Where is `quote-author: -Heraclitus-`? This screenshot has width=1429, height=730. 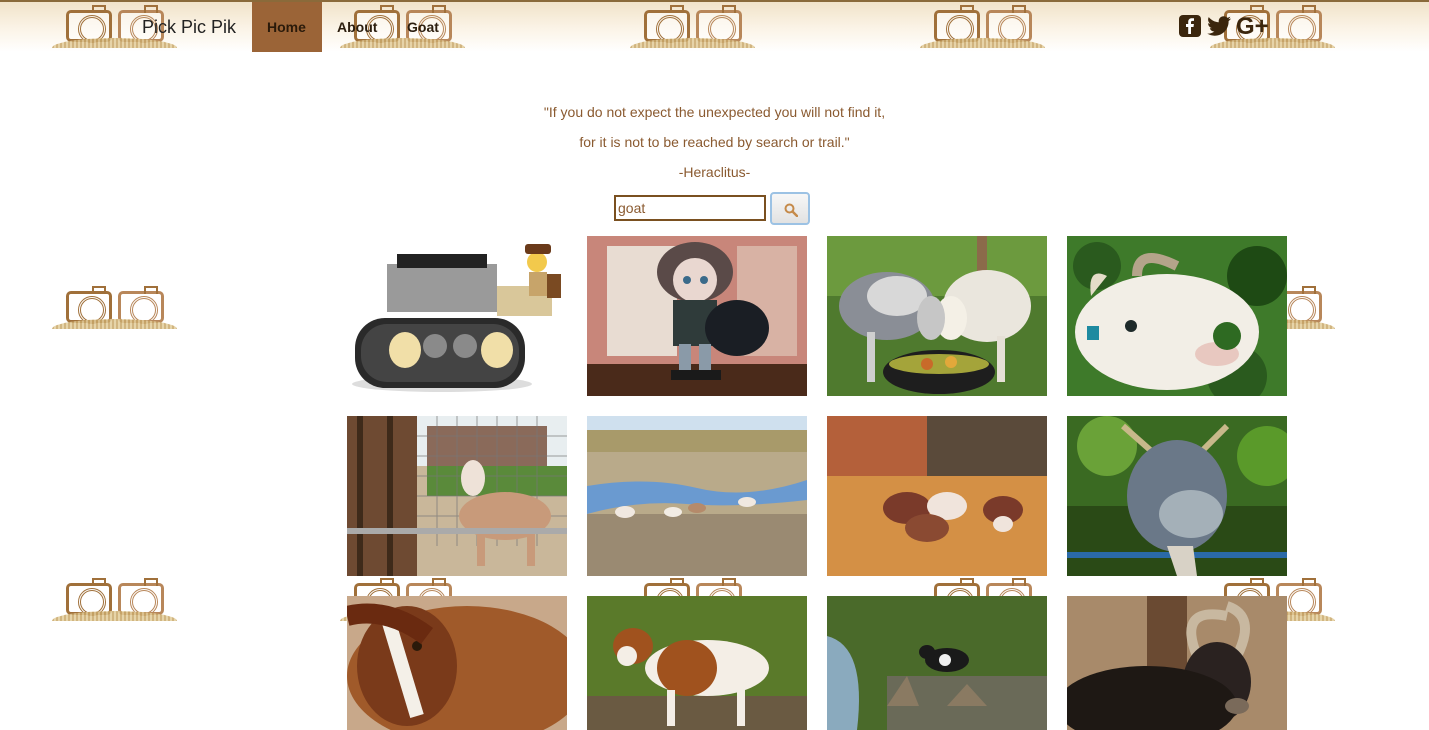
quote-author: -Heraclitus- is located at coordinates (714, 172).